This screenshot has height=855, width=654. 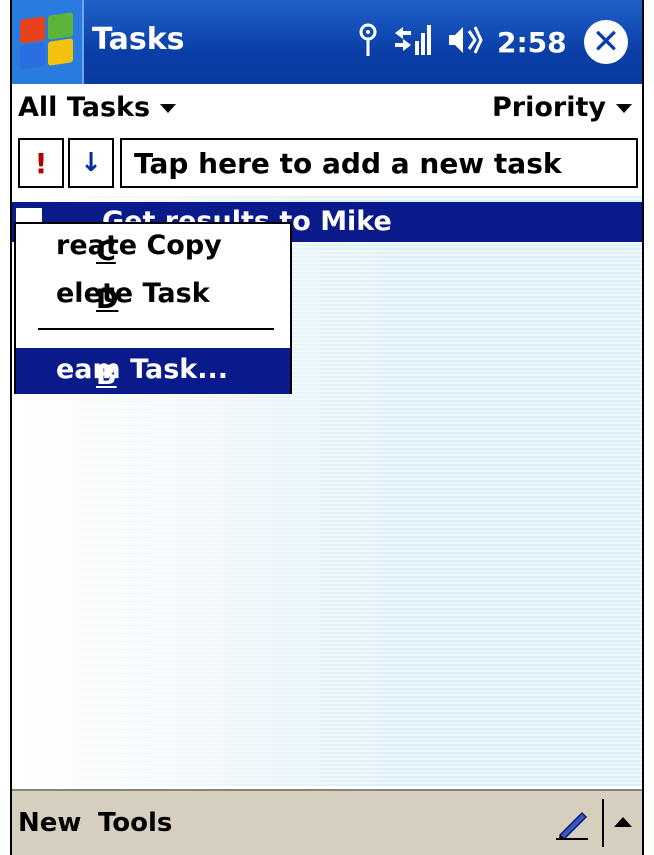 I want to click on windows-flag-icon, so click(x=47, y=41).